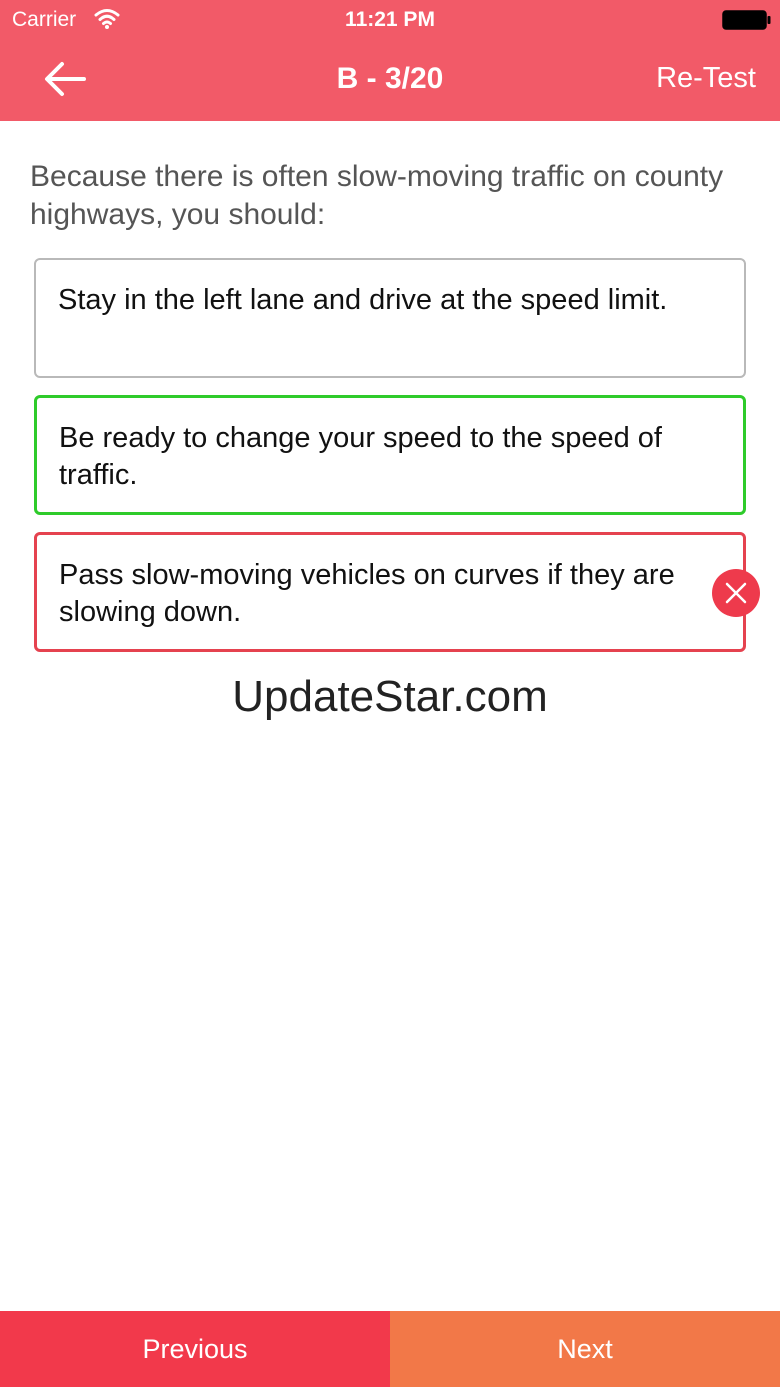 This screenshot has width=780, height=1387. Describe the element at coordinates (585, 1349) in the screenshot. I see `next-button: Next` at that location.